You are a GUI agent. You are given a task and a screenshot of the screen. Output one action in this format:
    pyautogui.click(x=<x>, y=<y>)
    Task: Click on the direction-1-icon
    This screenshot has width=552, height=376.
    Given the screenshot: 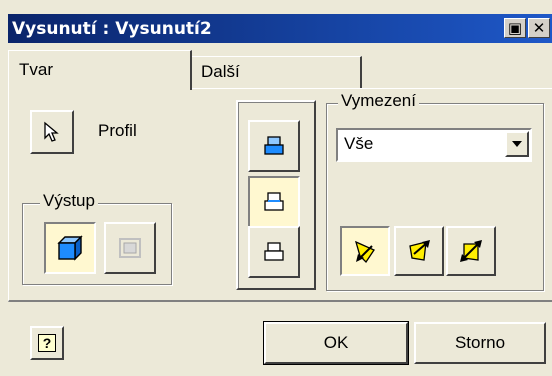 What is the action you would take?
    pyautogui.click(x=364, y=252)
    